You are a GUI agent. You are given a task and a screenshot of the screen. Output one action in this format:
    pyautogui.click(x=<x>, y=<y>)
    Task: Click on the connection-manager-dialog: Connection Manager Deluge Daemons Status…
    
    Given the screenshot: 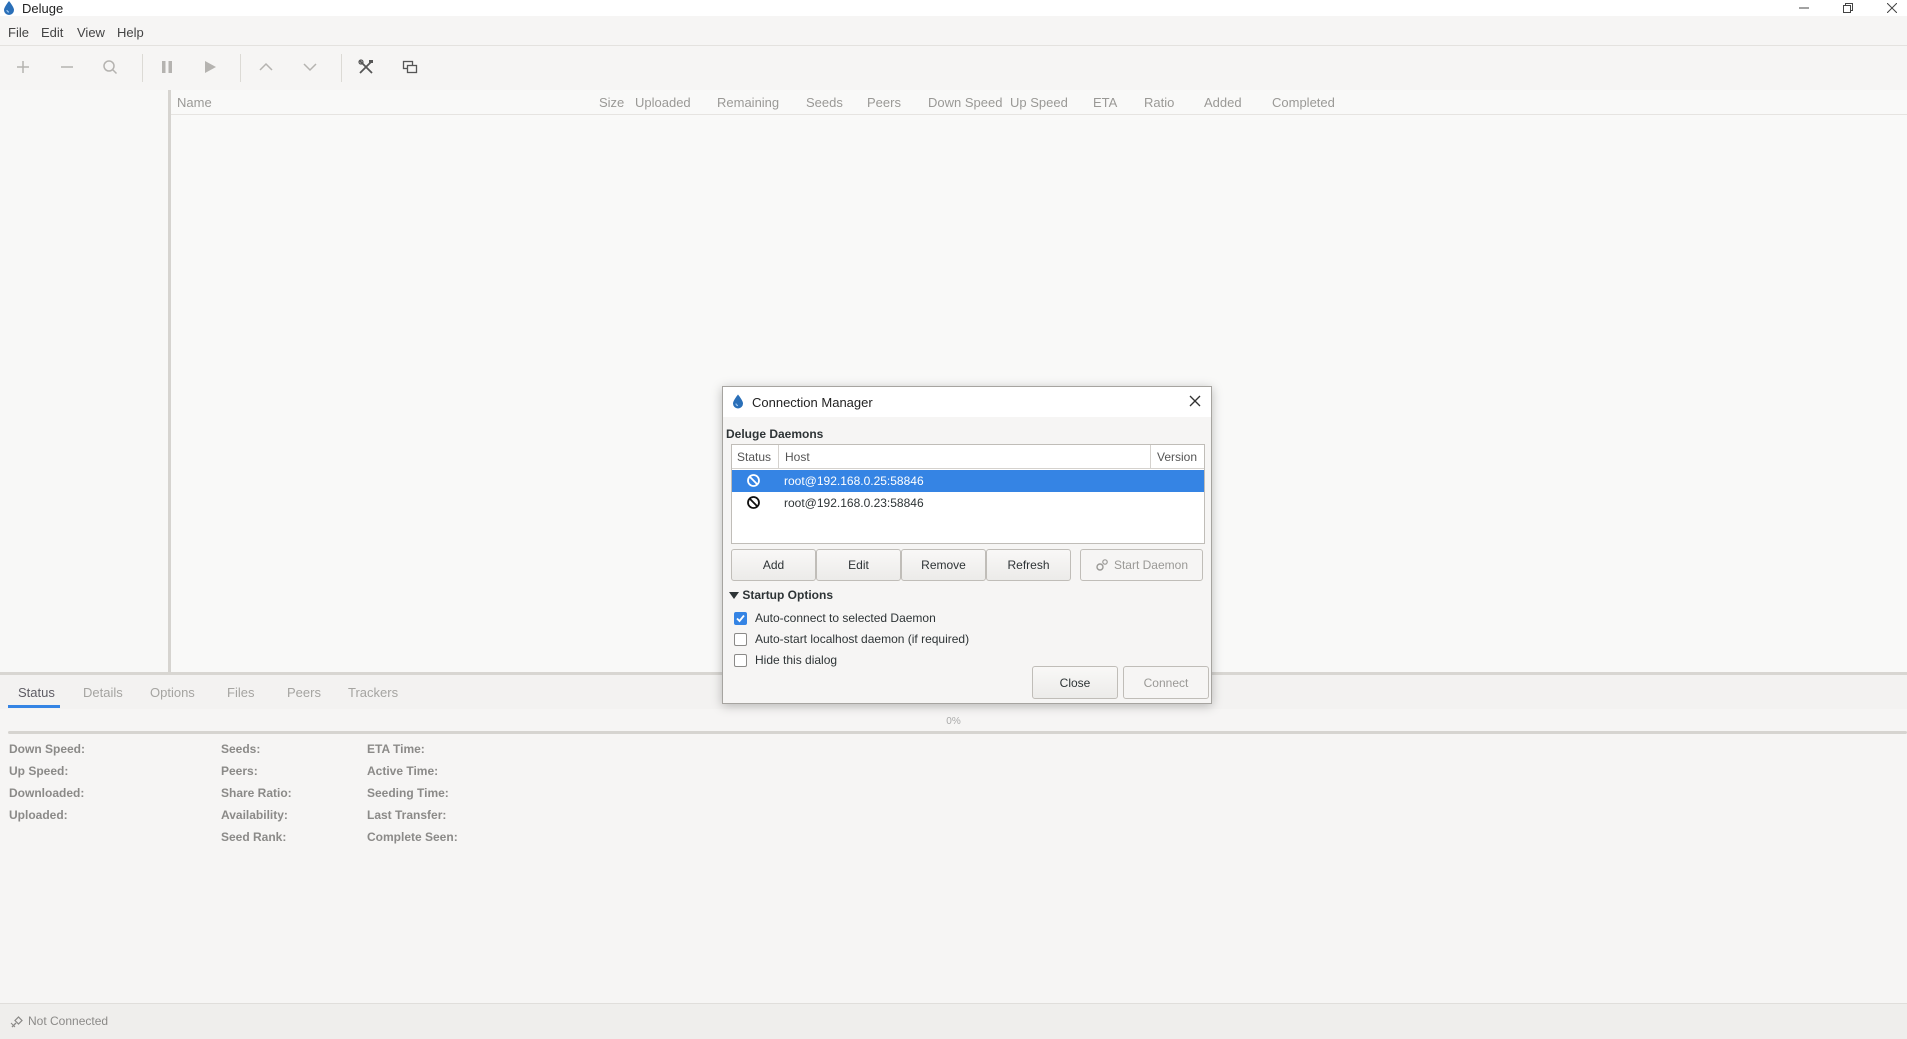 What is the action you would take?
    pyautogui.click(x=967, y=545)
    